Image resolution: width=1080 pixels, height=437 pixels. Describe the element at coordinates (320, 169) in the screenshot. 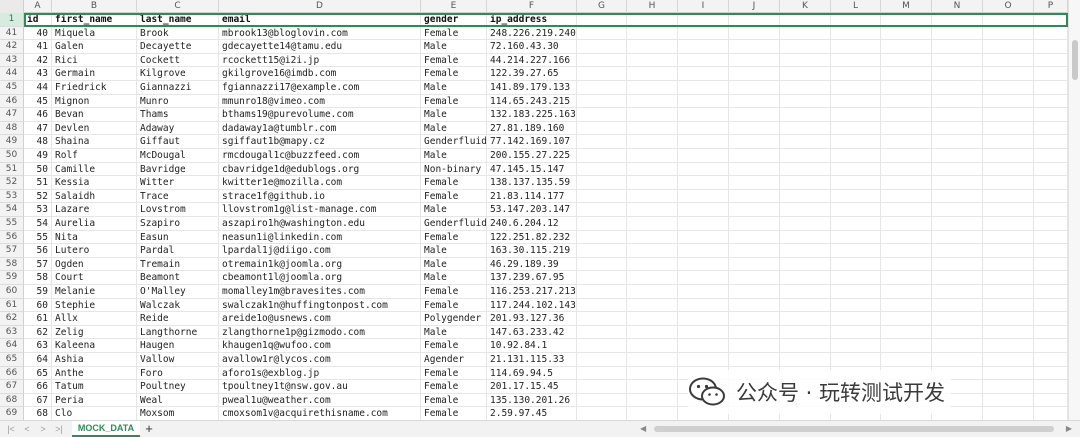

I see `cell-email: cbavridge1d@edublogs.org` at that location.